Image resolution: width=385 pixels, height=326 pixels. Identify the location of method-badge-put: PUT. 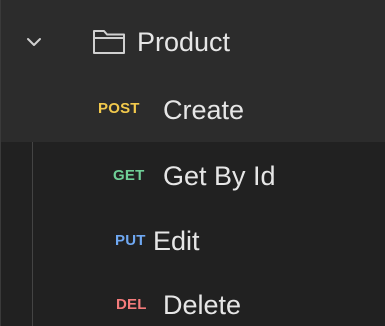
(130, 240).